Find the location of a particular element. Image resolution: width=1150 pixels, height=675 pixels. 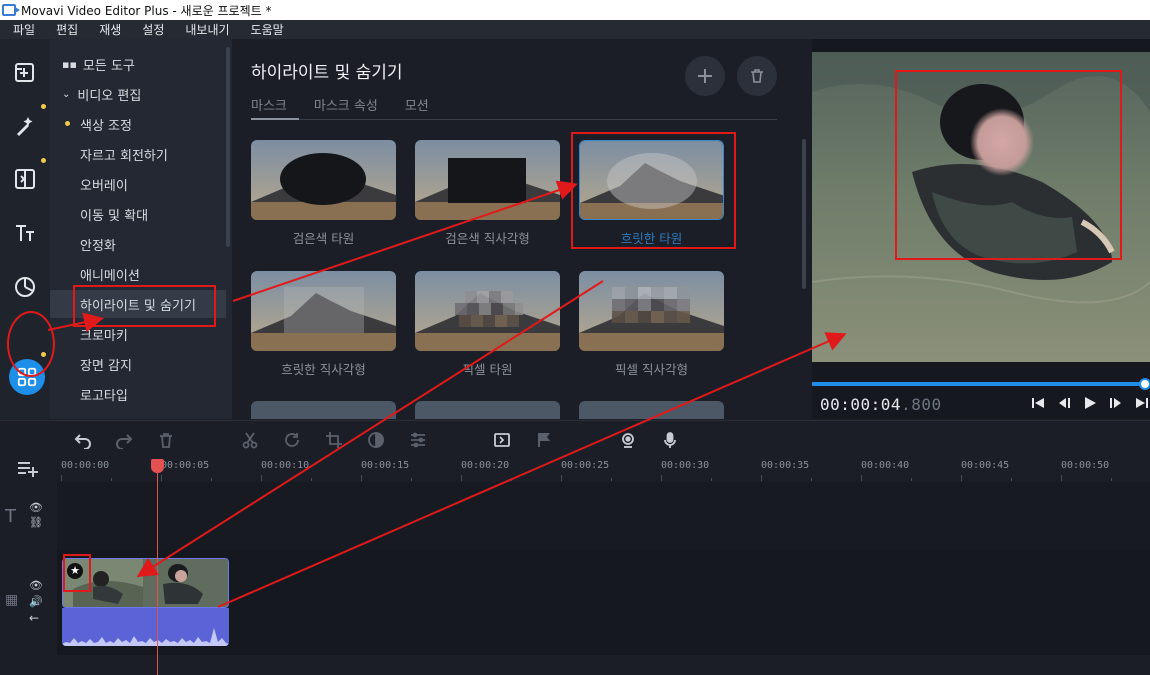

timecode-ms: .800 is located at coordinates (921, 404).